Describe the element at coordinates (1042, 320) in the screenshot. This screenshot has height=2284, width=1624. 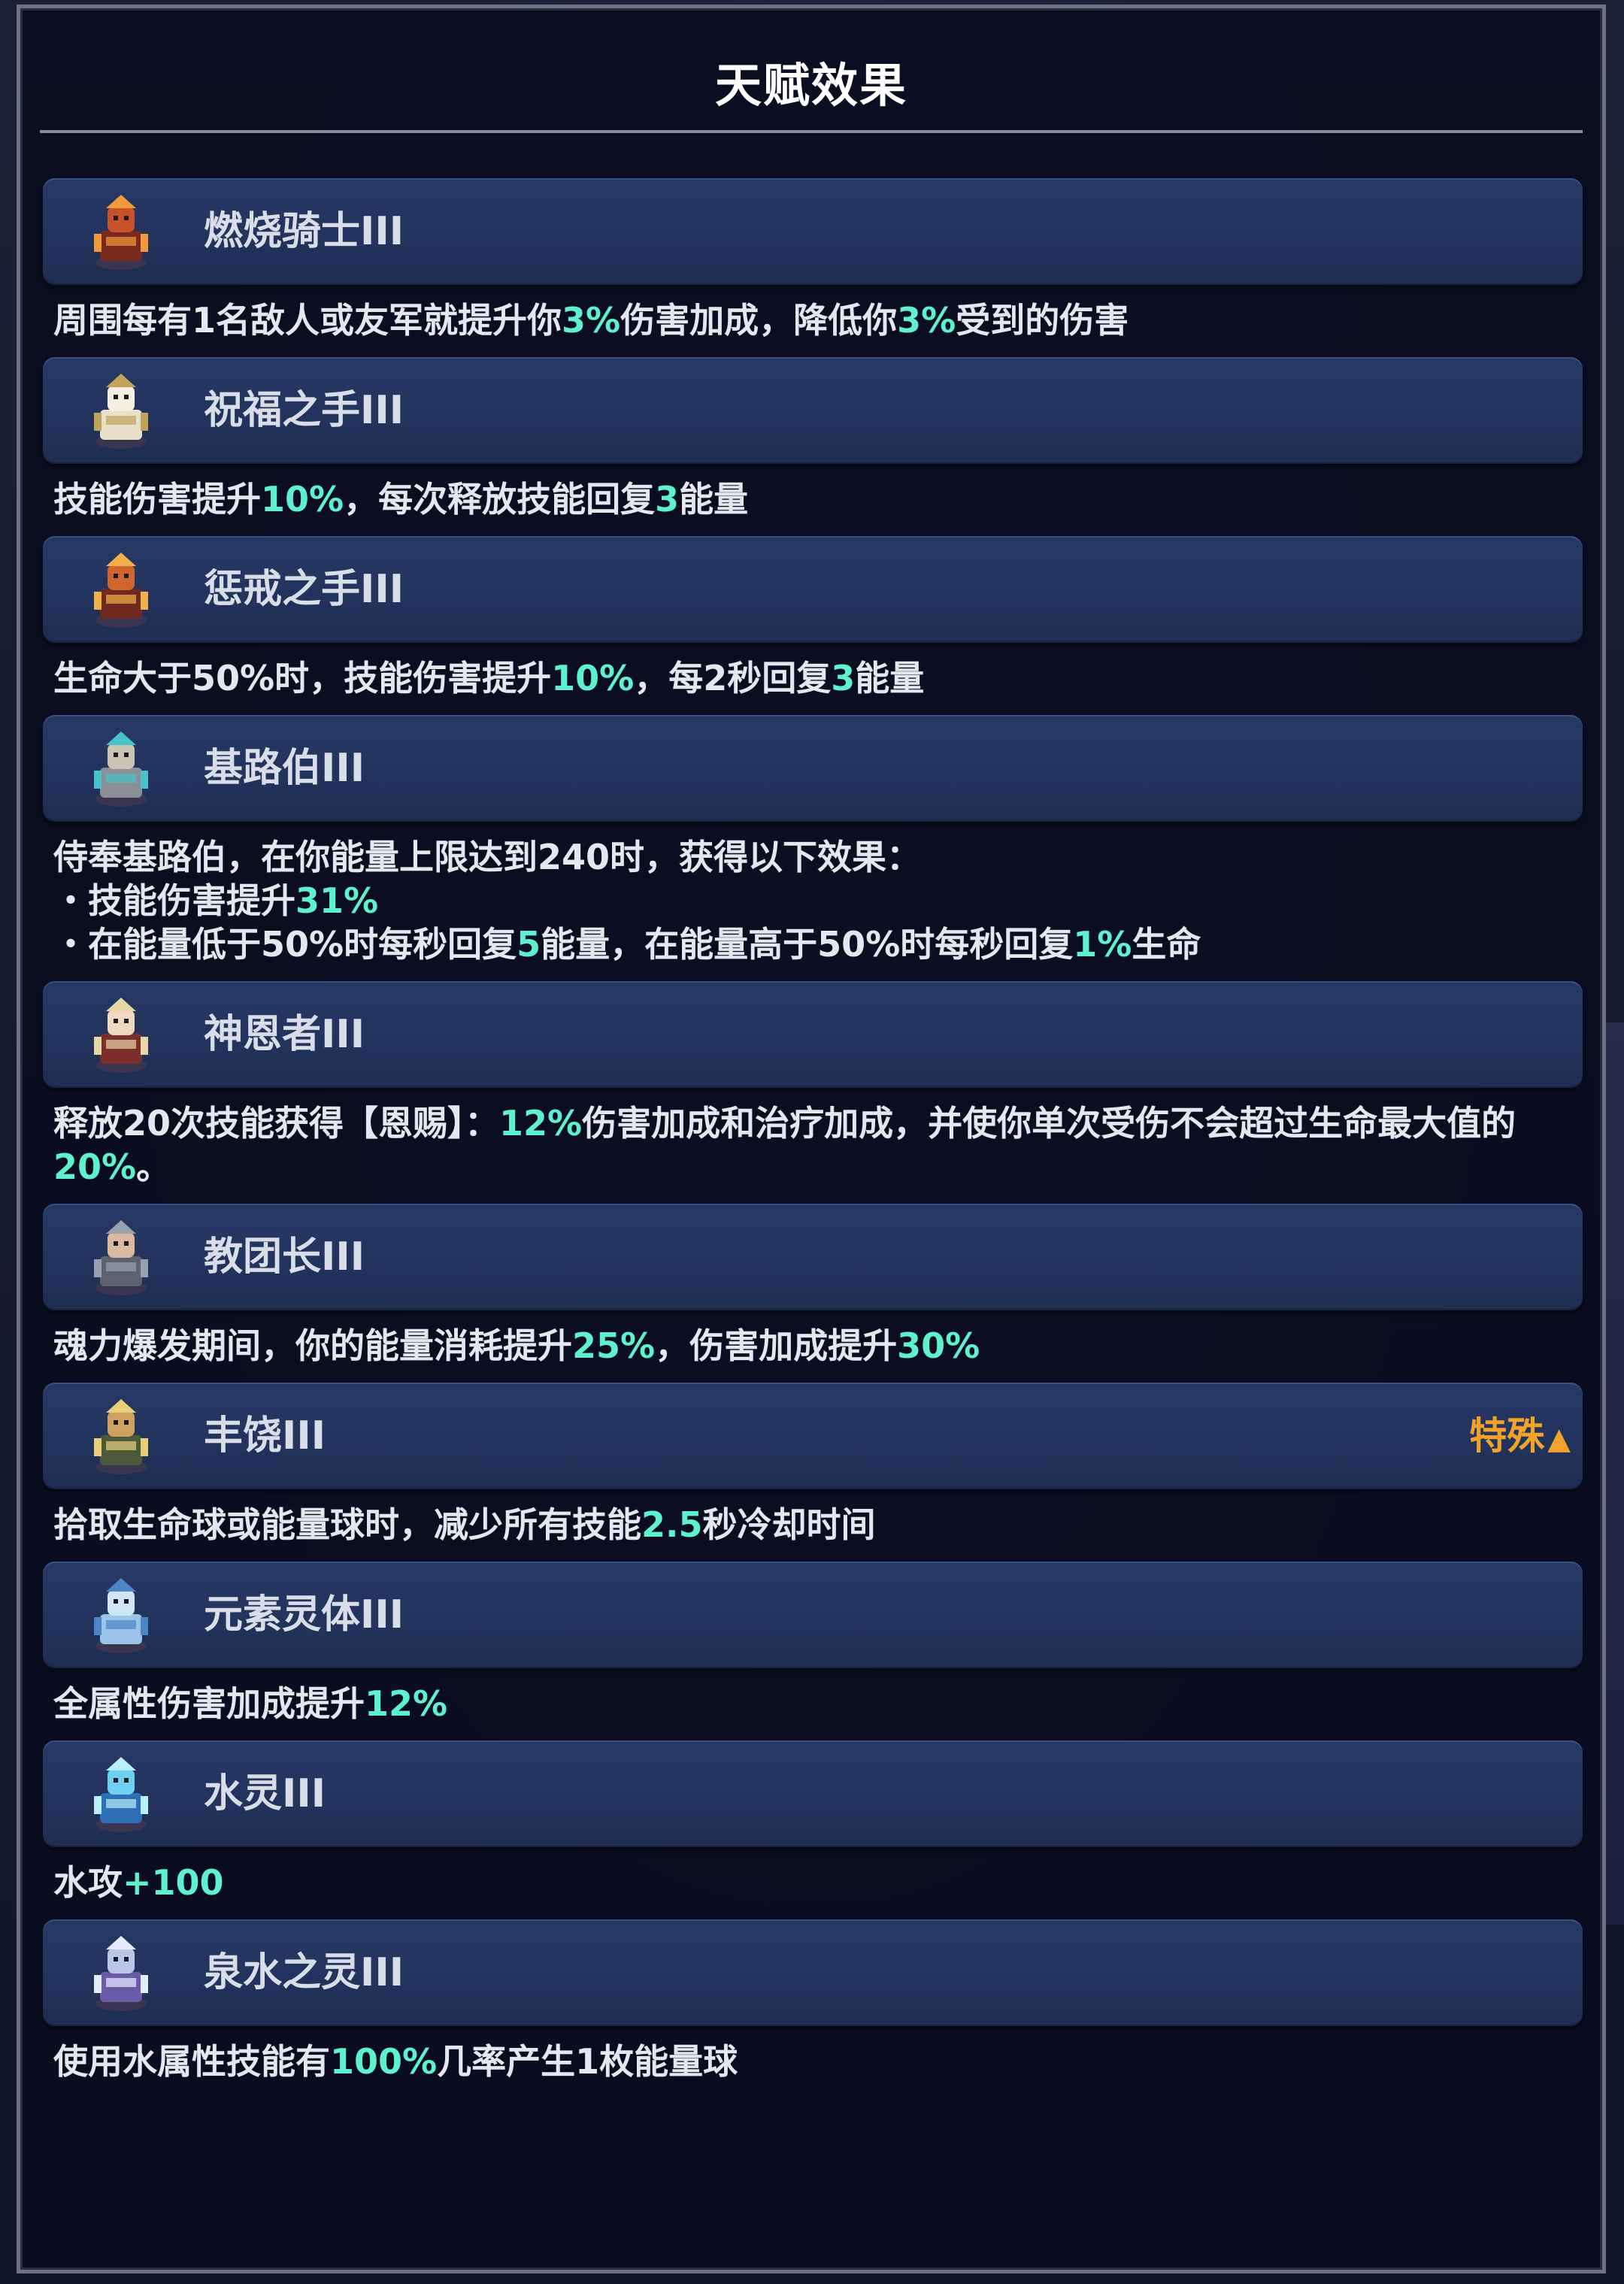
I see `description-text: 受到的伤害` at that location.